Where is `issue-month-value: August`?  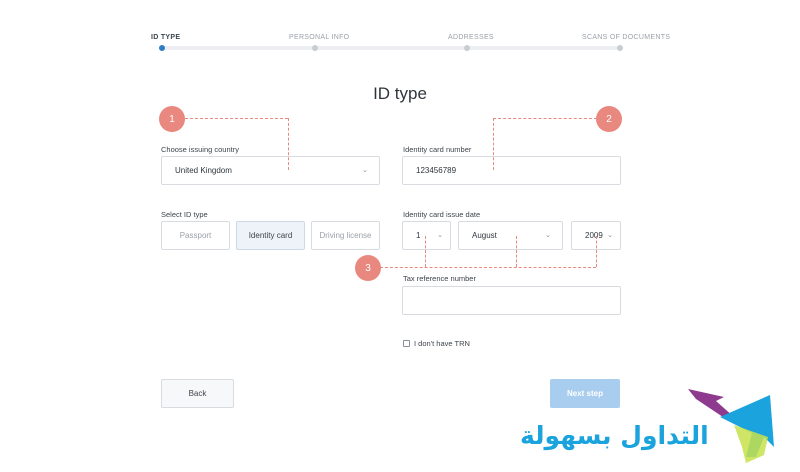 issue-month-value: August is located at coordinates (484, 235).